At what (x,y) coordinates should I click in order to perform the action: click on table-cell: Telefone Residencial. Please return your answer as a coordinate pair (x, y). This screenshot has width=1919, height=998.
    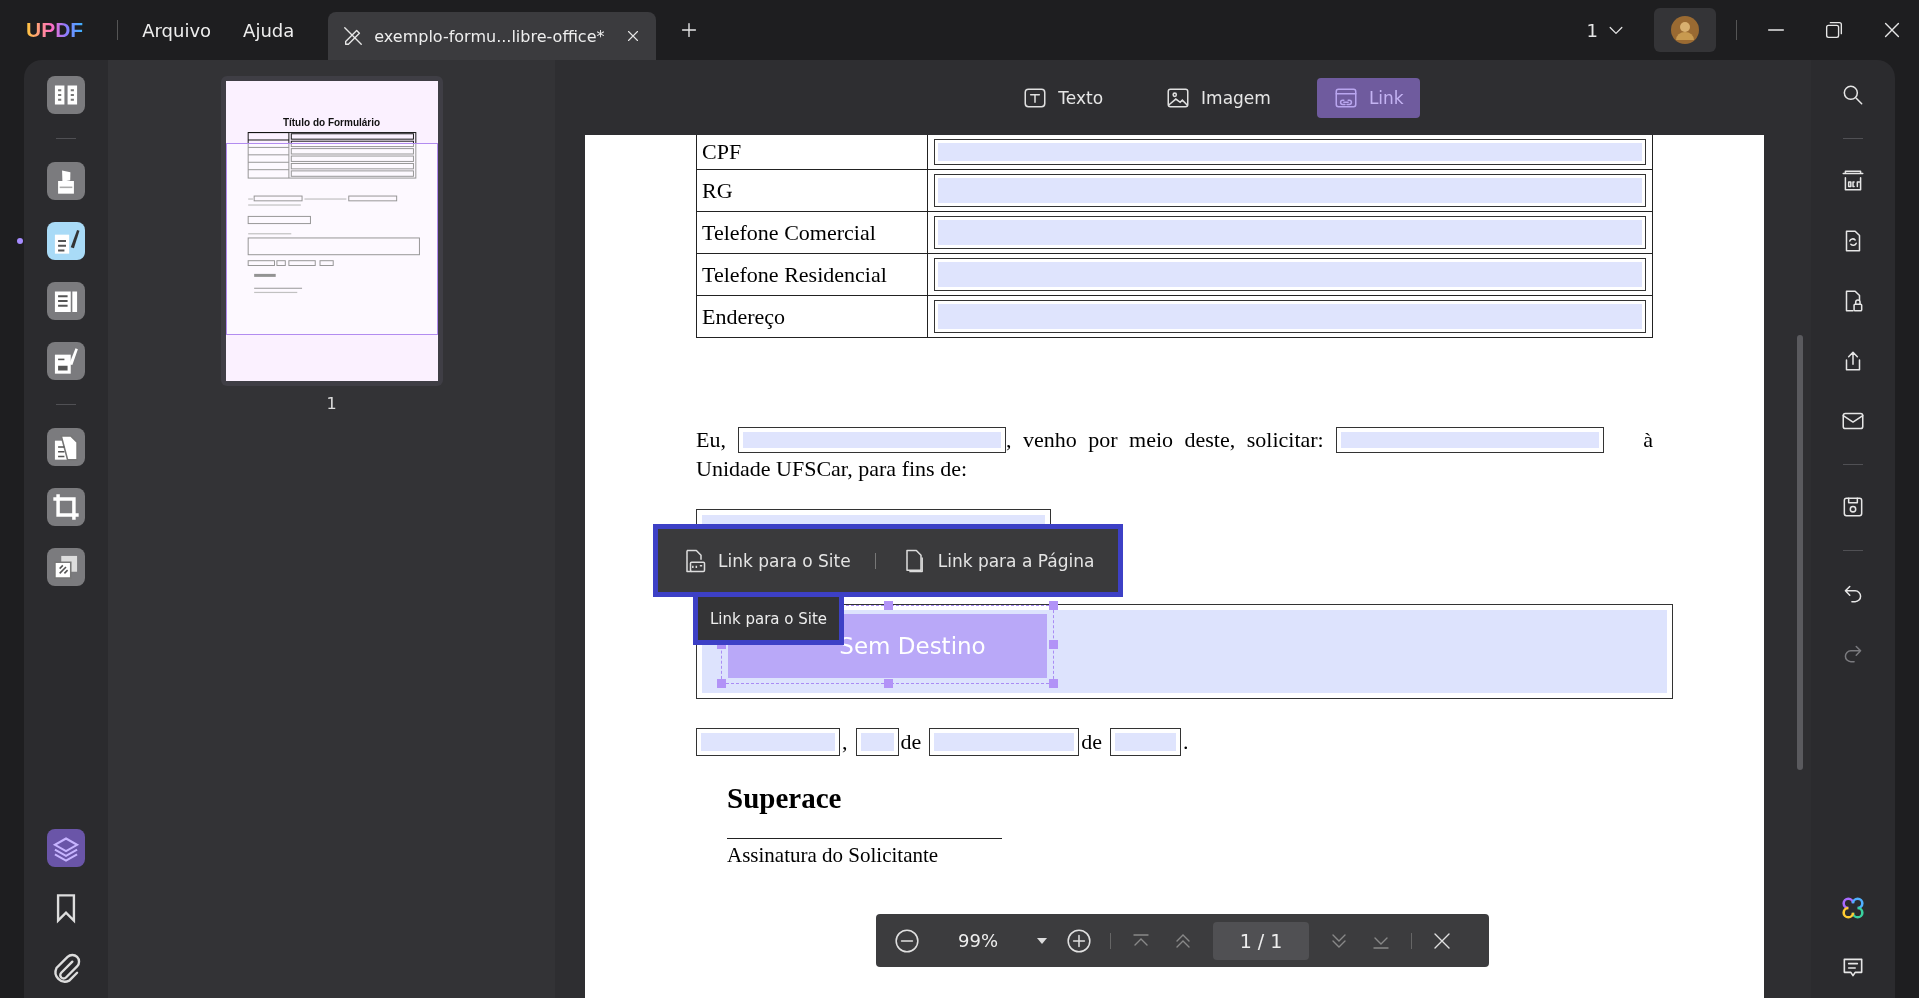
    Looking at the image, I should click on (812, 274).